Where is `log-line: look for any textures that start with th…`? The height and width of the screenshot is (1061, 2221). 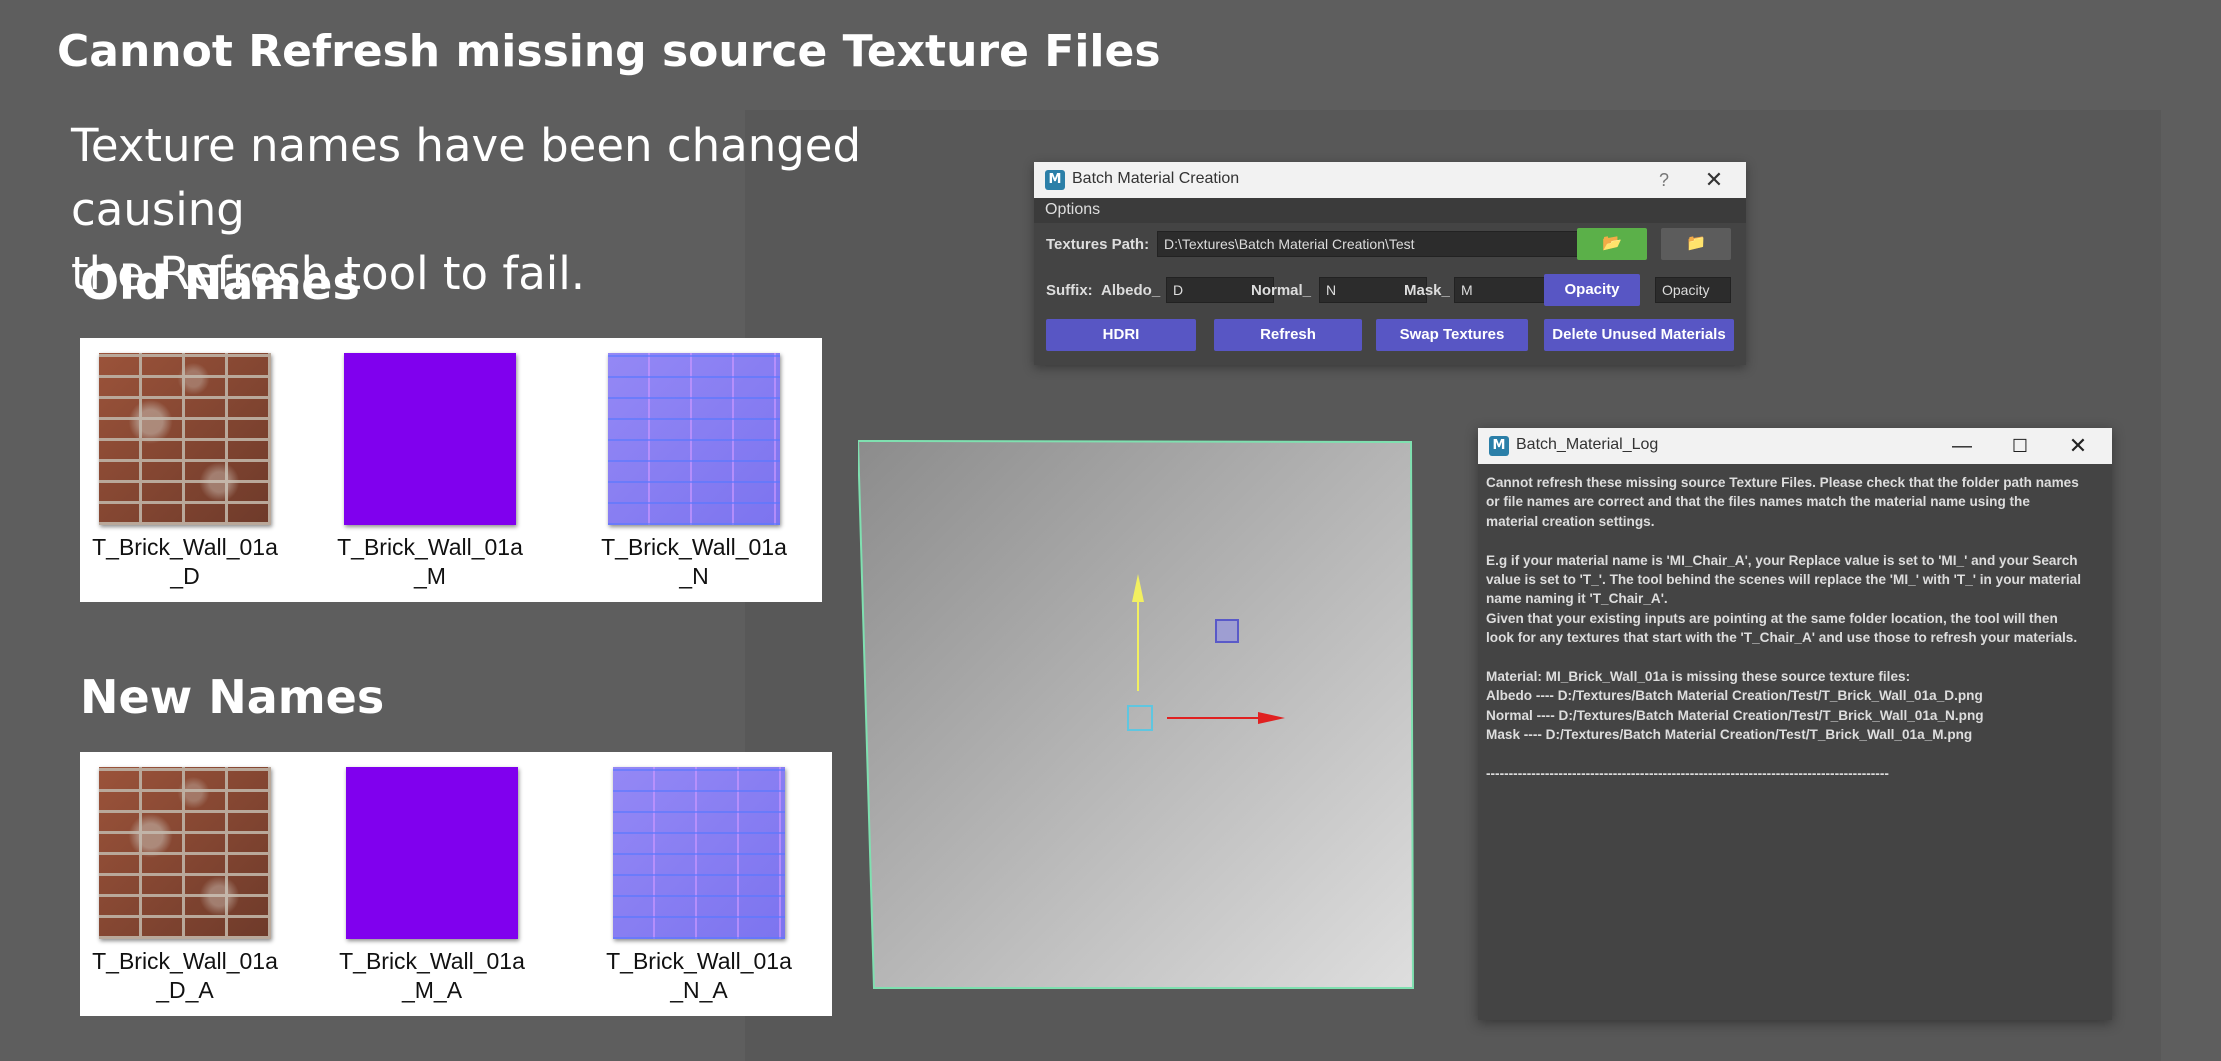 log-line: look for any textures that start with th… is located at coordinates (1782, 638).